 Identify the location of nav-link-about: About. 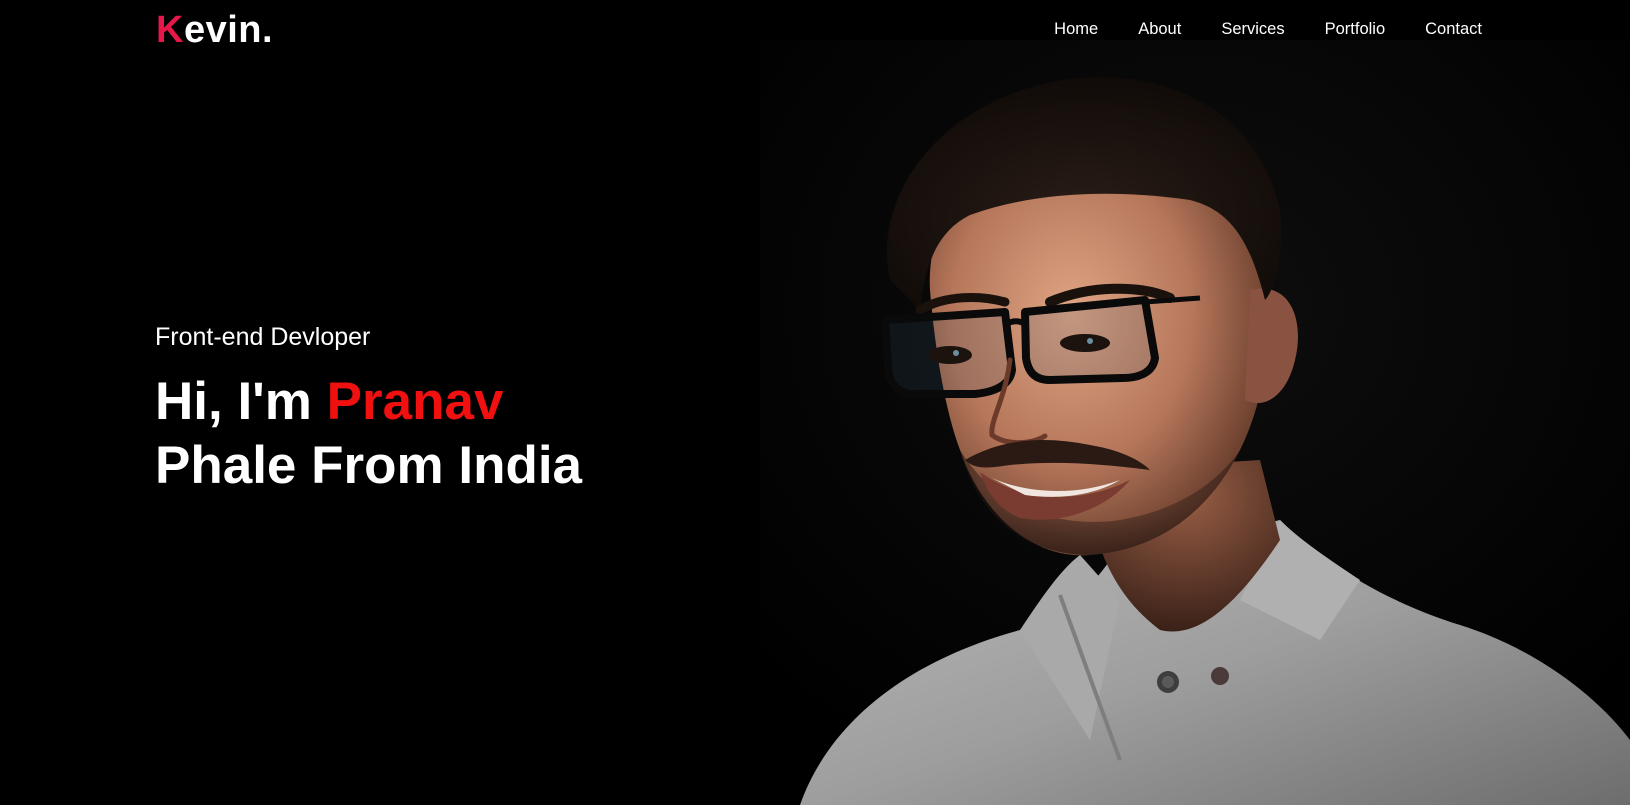
(1159, 29).